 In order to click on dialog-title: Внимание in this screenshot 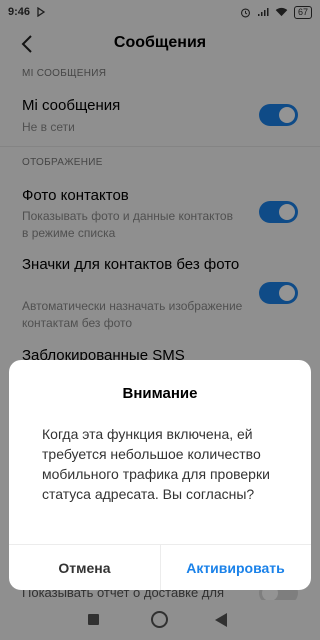, I will do `click(160, 393)`.